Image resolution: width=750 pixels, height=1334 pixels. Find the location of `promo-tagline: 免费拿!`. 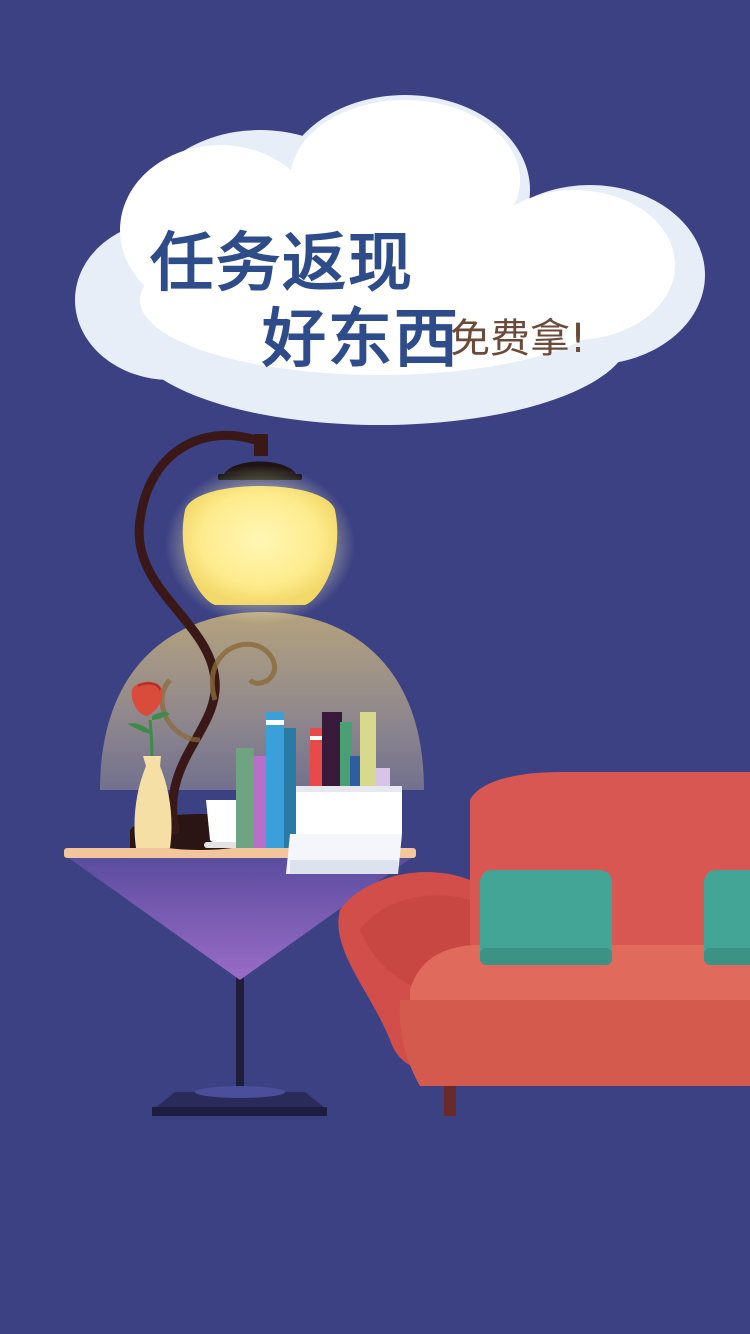

promo-tagline: 免费拿! is located at coordinates (518, 339).